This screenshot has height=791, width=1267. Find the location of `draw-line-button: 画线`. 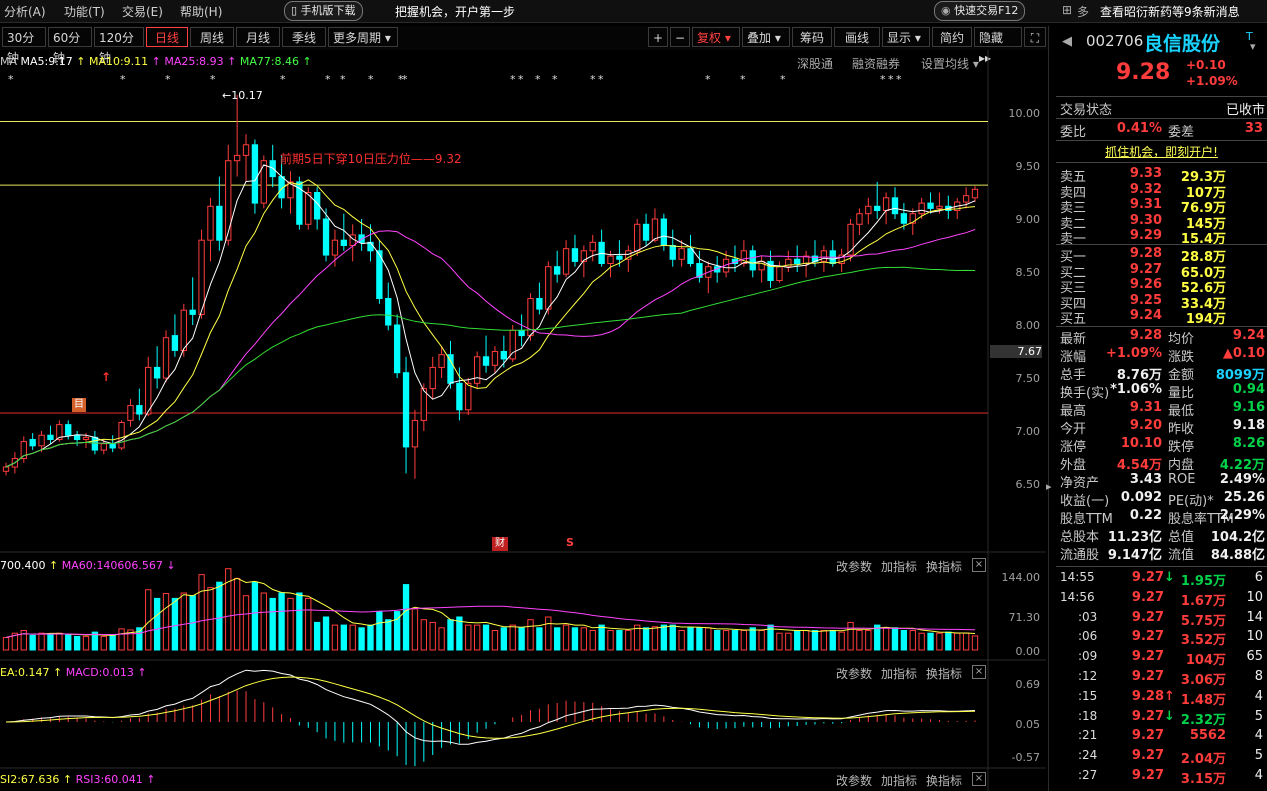

draw-line-button: 画线 is located at coordinates (857, 37).